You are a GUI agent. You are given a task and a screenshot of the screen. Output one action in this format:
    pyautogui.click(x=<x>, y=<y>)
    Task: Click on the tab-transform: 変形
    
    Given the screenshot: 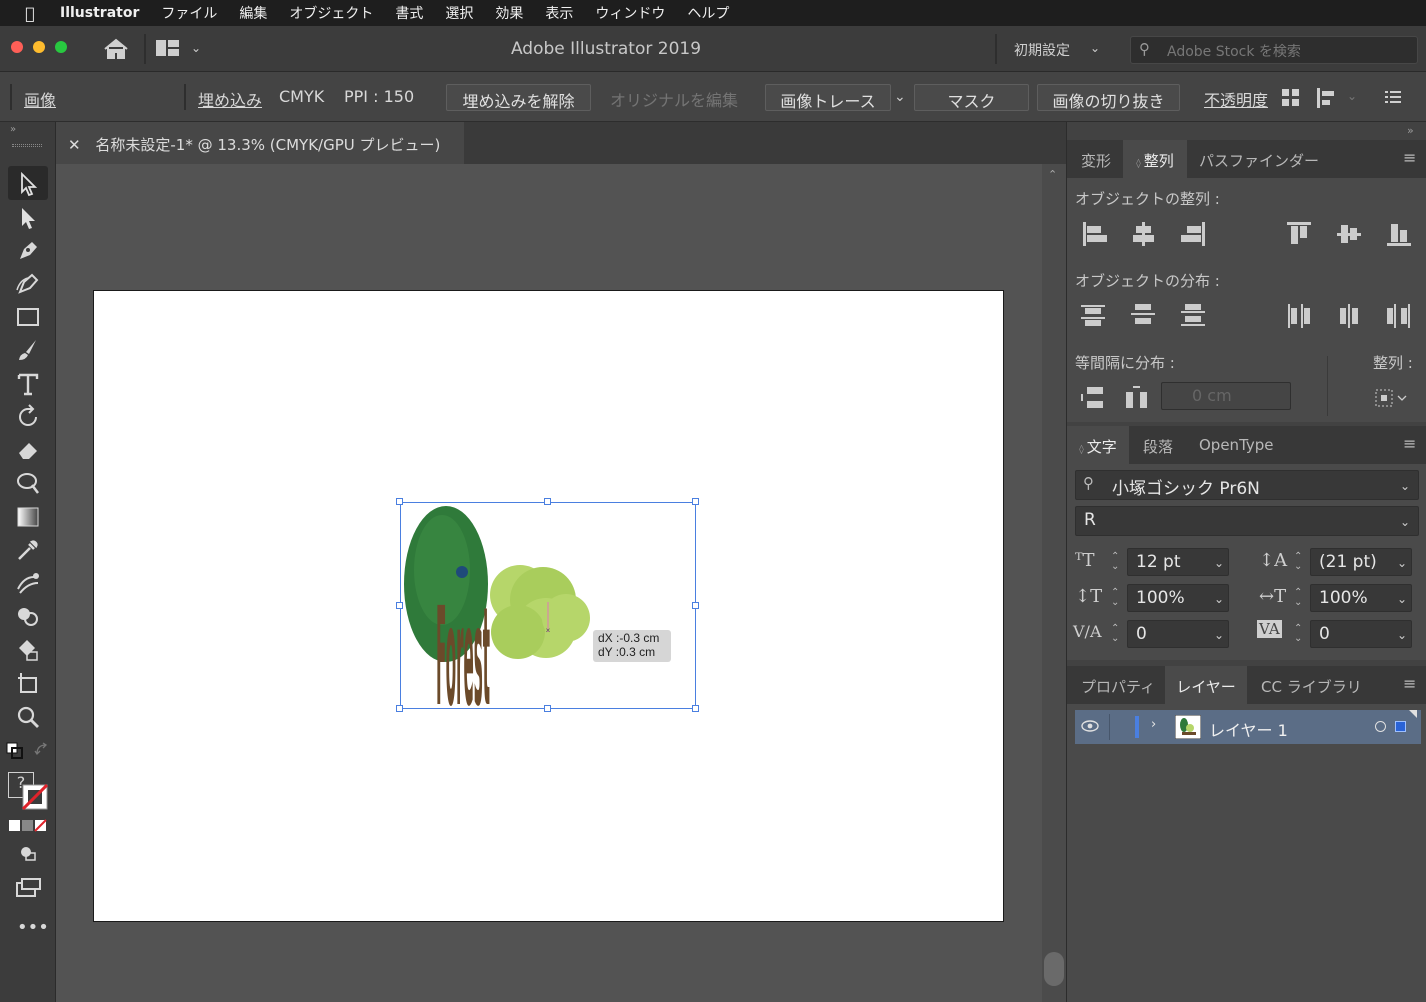 What is the action you would take?
    pyautogui.click(x=1096, y=160)
    